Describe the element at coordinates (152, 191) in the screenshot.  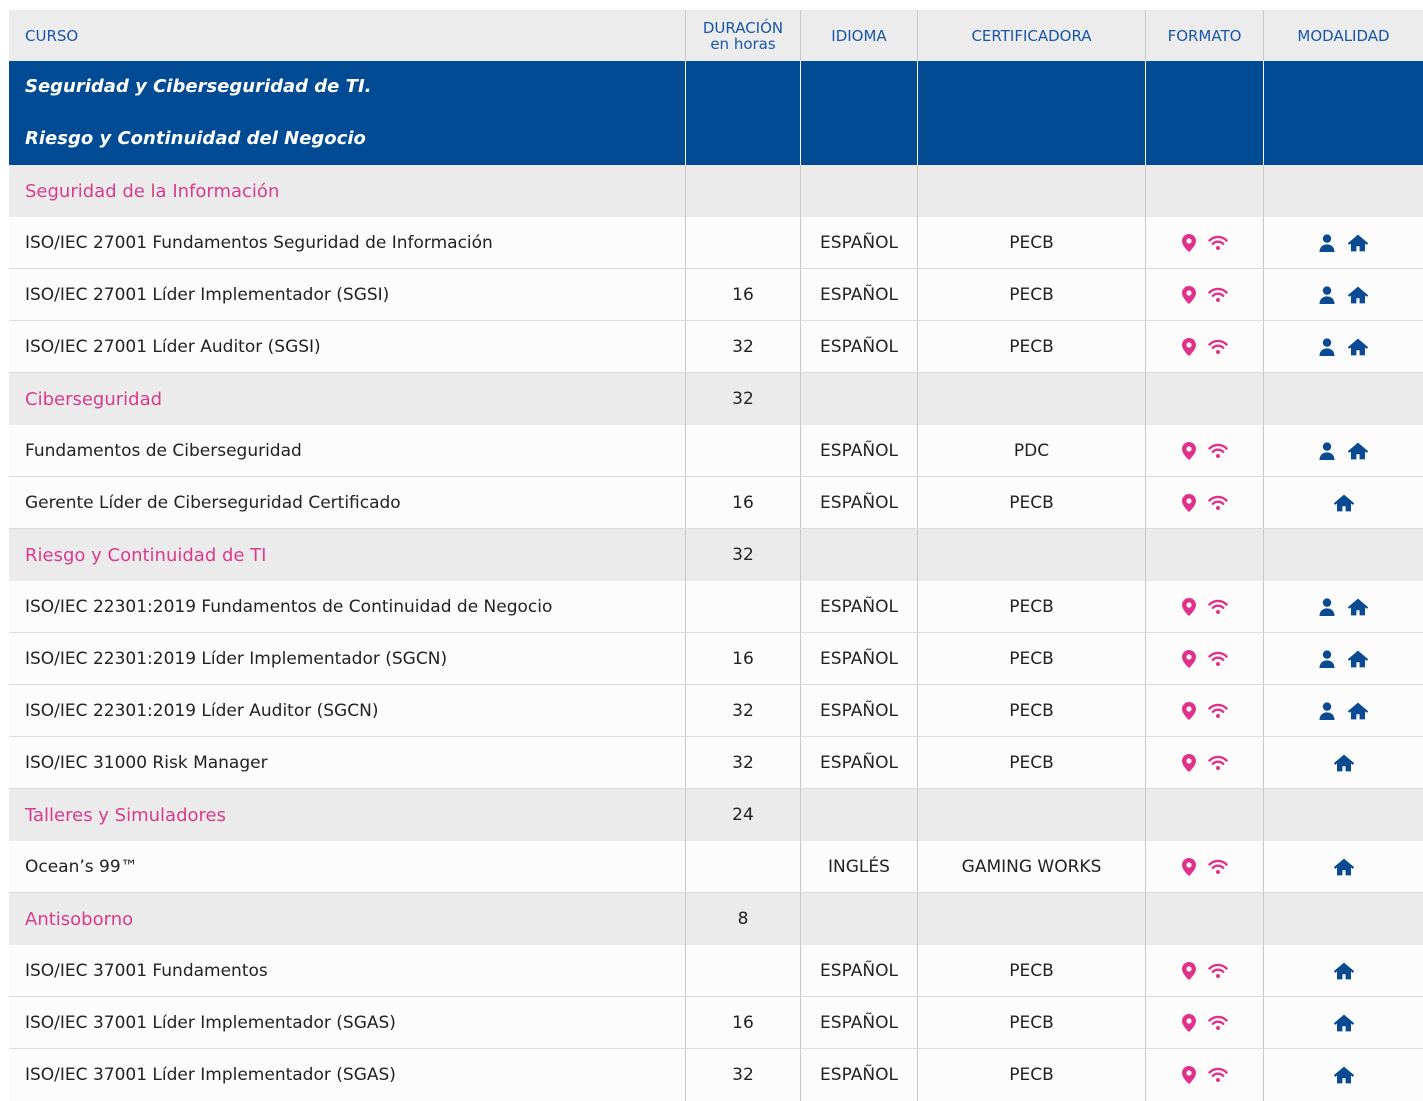
I see `category-title: Seguridad de la Información` at that location.